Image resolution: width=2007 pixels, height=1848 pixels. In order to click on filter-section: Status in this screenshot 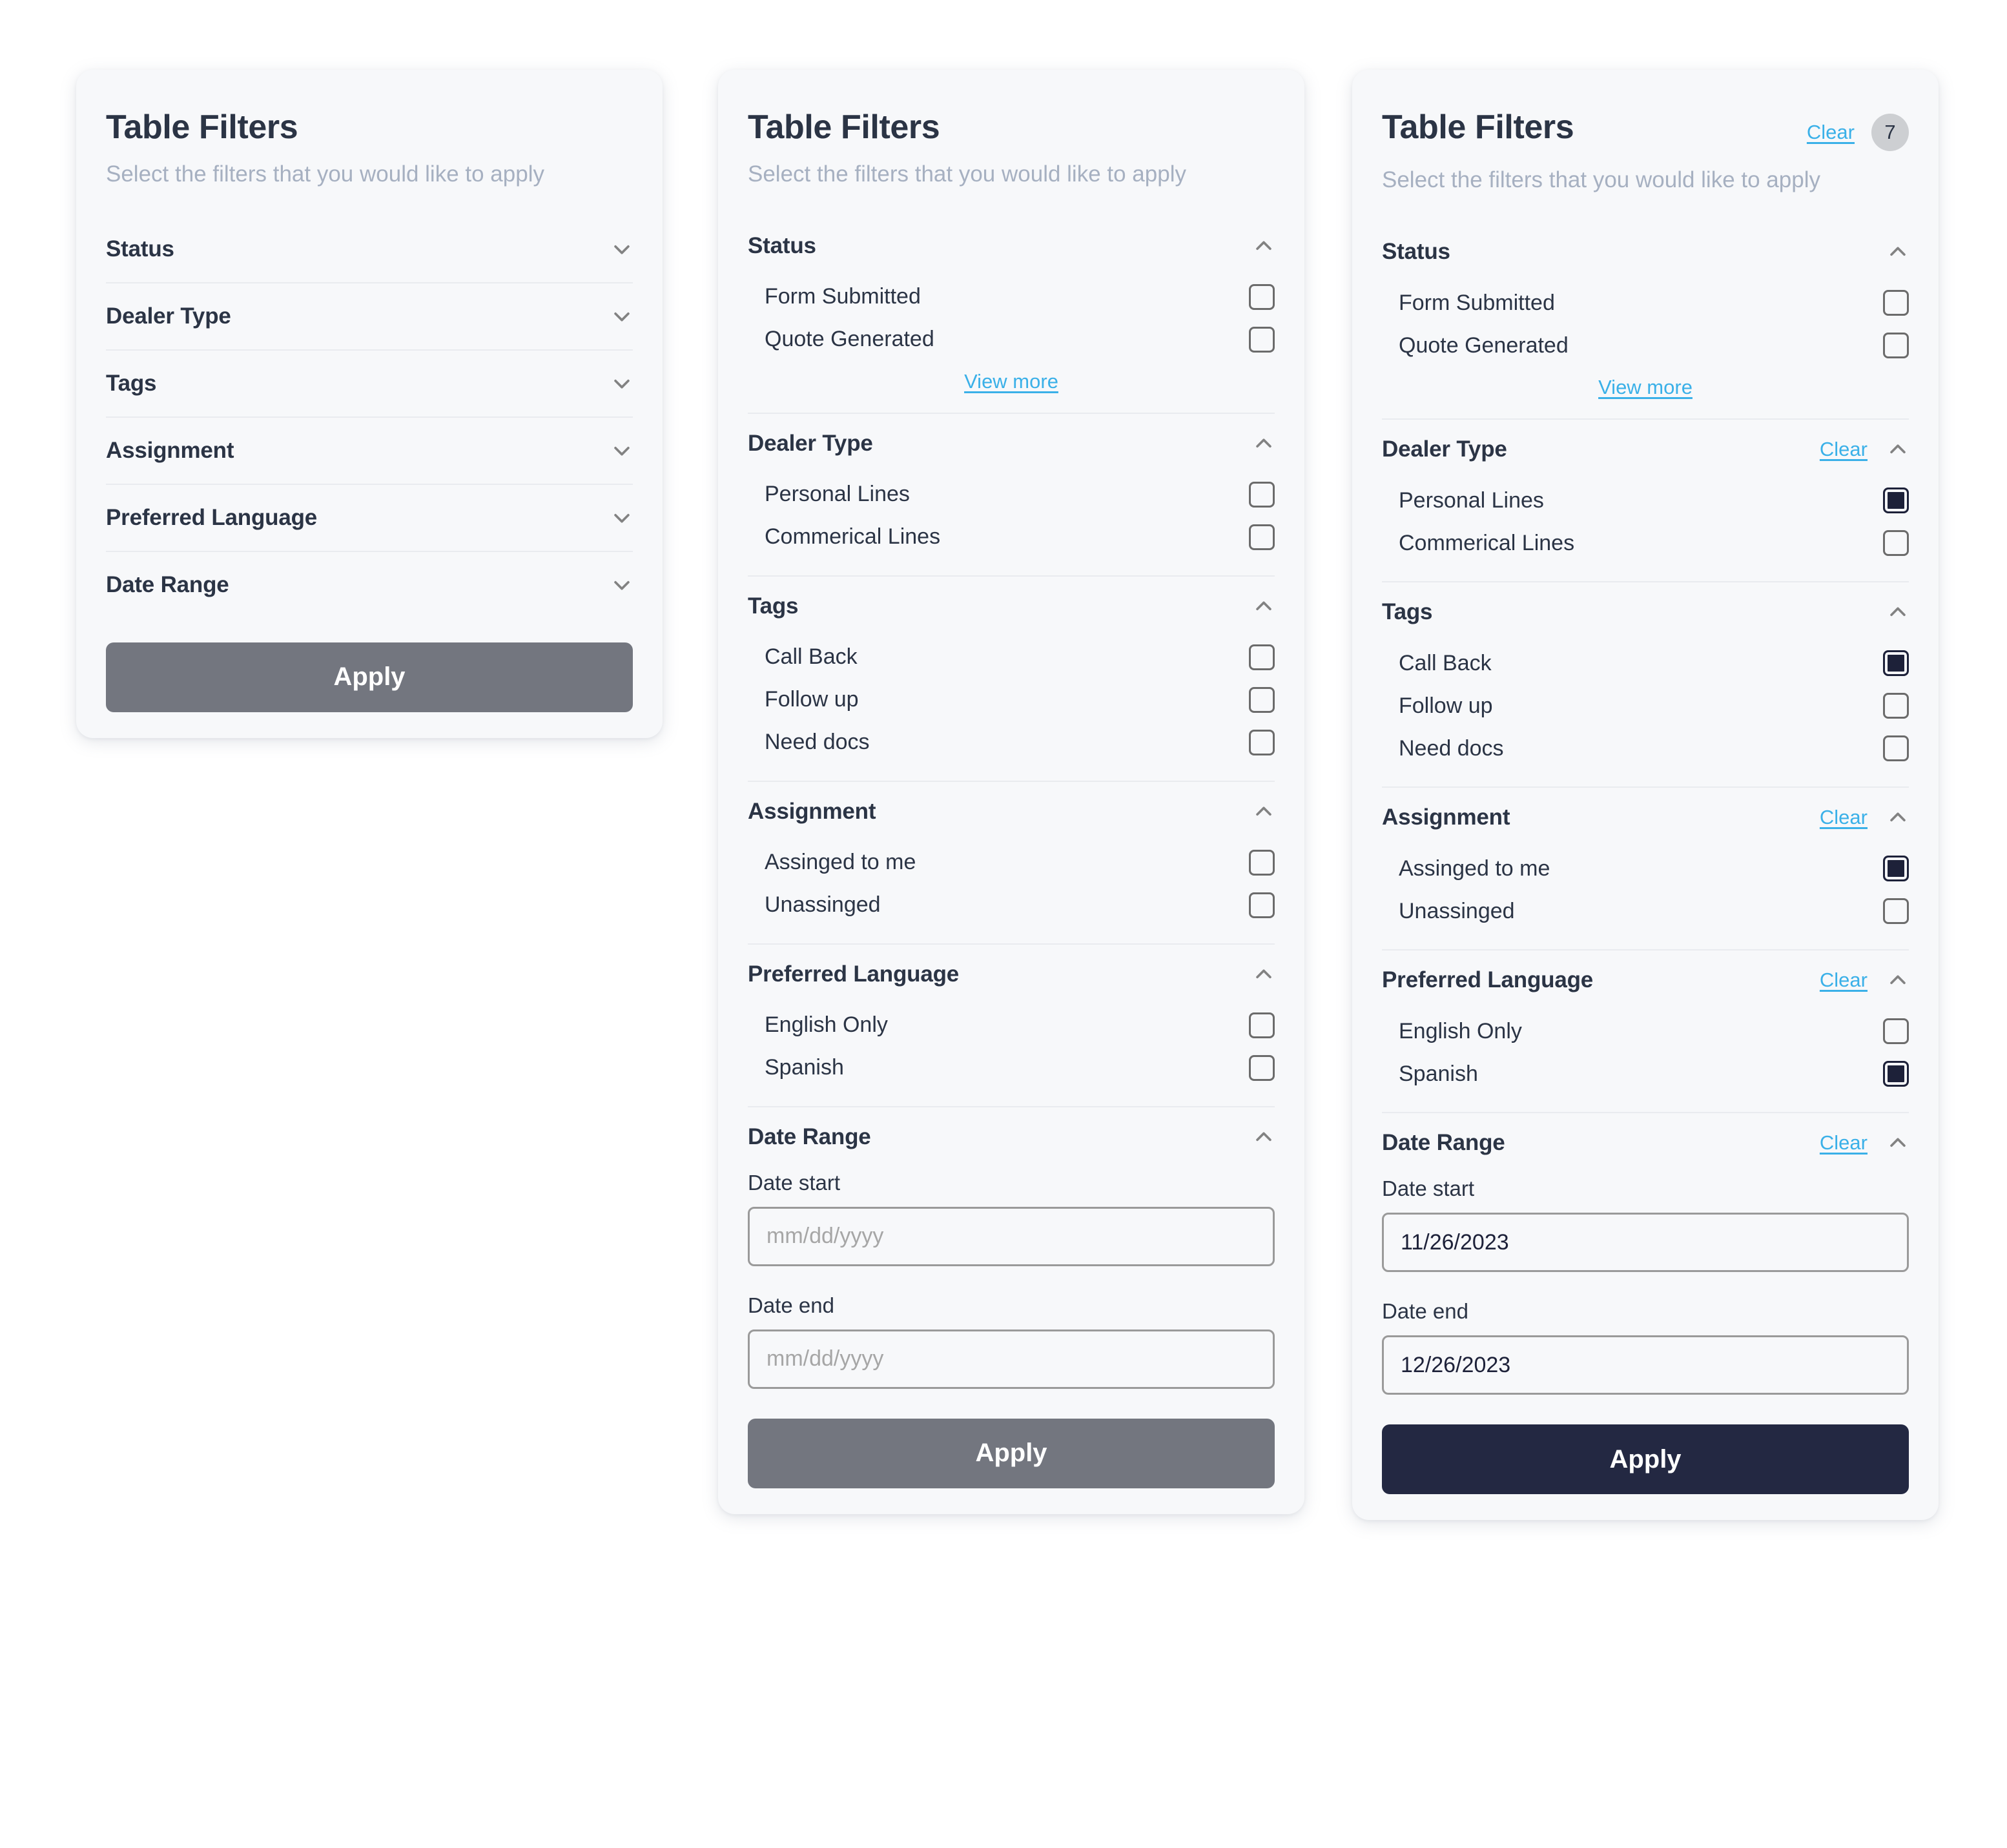, I will do `click(370, 250)`.